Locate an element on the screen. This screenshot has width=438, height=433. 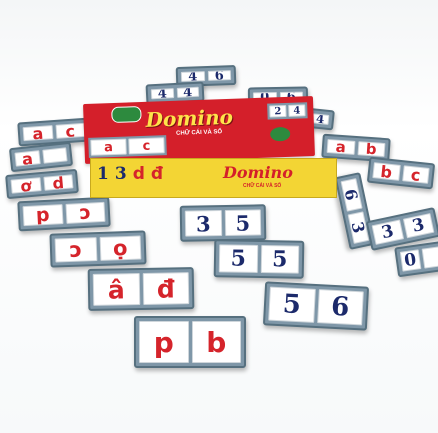
domino-tile: ơ d is located at coordinates (42, 184).